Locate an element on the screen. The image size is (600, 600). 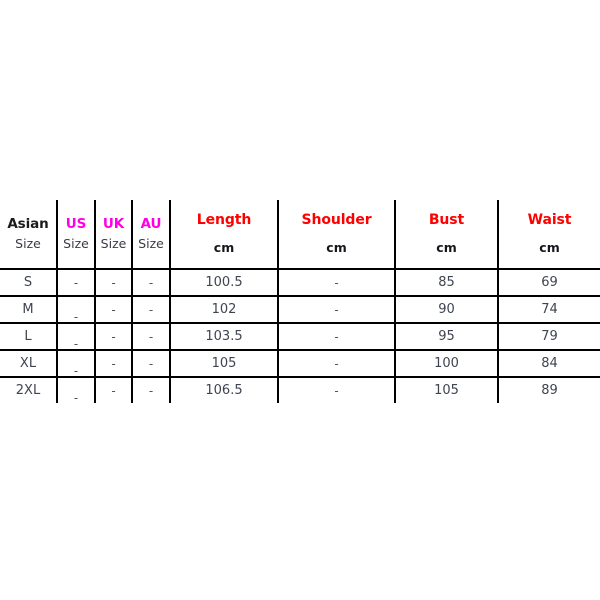
table-row: S - - - 100.5 - 85 69 is located at coordinates (300, 283).